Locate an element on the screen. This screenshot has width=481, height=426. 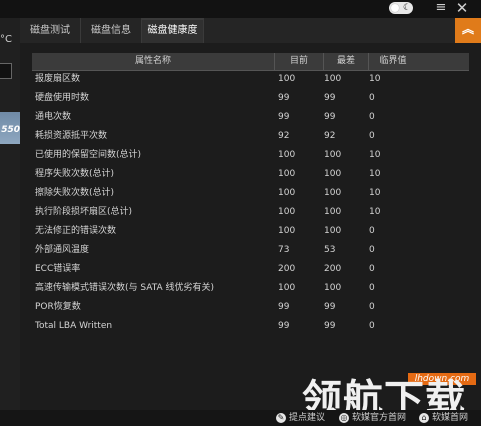
table-row: 执行阶段损坏扇区(总计) 100 100 10 is located at coordinates (250, 212).